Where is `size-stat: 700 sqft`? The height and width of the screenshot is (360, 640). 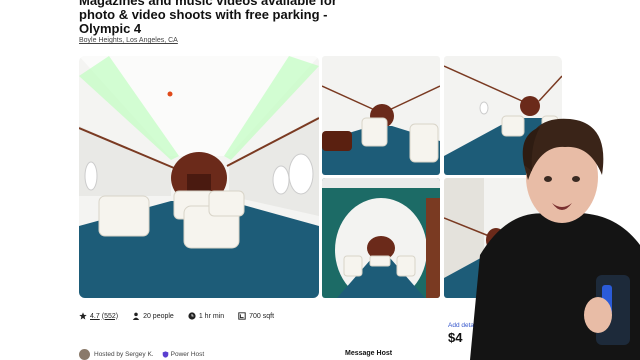
size-stat: 700 sqft is located at coordinates (256, 316).